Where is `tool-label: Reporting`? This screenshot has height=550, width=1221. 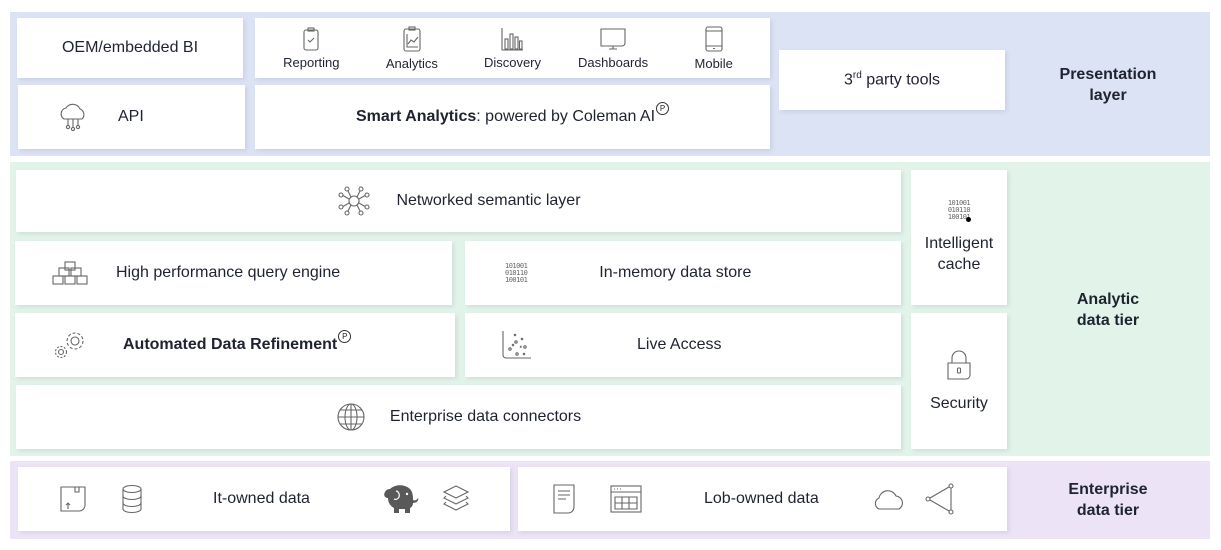 tool-label: Reporting is located at coordinates (311, 62).